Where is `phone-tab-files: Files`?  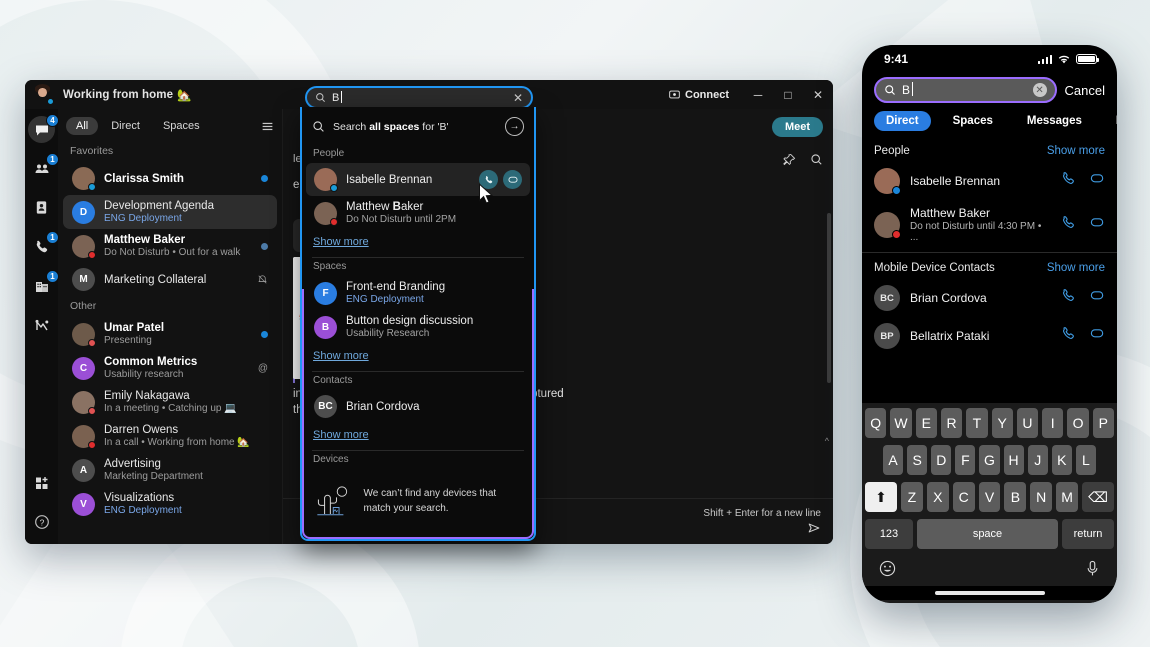
phone-tab-files: Files is located at coordinates (1110, 121).